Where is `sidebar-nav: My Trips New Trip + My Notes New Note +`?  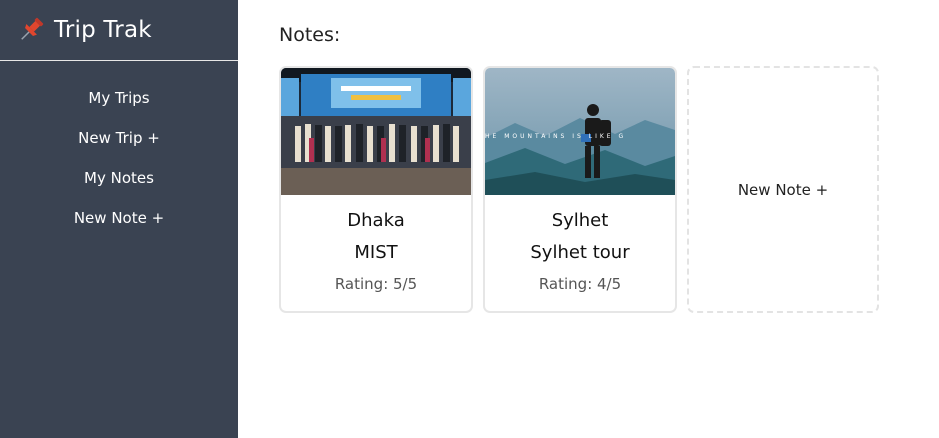 sidebar-nav: My Trips New Trip + My Notes New Note + is located at coordinates (119, 158).